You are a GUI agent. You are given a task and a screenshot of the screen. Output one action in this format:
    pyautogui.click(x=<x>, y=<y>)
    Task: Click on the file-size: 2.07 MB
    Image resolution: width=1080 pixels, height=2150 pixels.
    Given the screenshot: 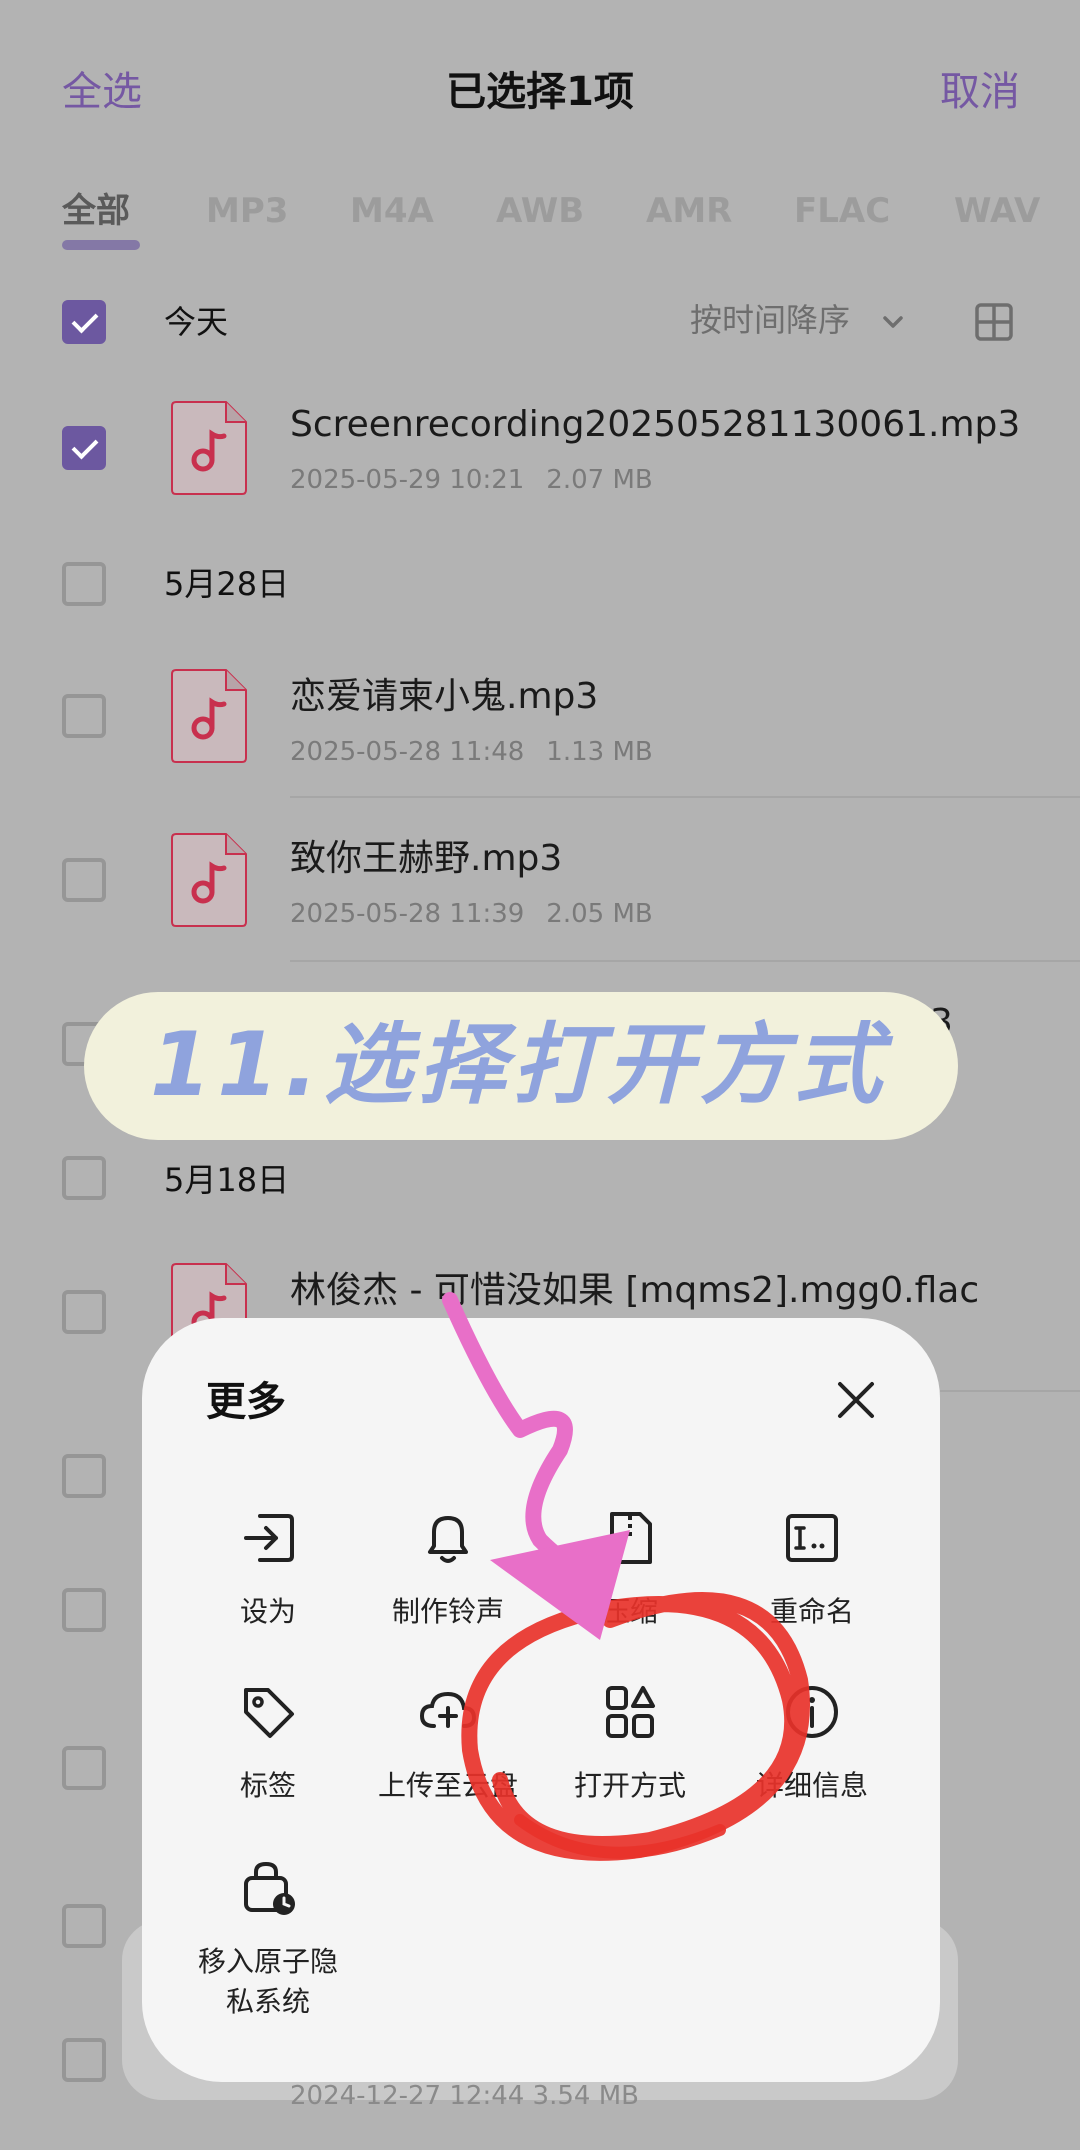 What is the action you would take?
    pyautogui.click(x=599, y=480)
    